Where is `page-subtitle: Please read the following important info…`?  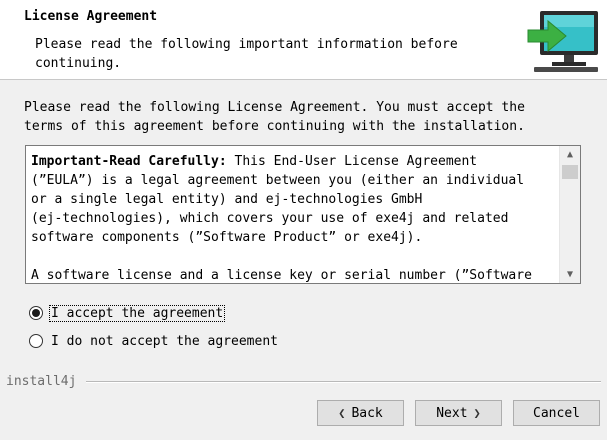
page-subtitle: Please read the following important info… is located at coordinates (246, 54).